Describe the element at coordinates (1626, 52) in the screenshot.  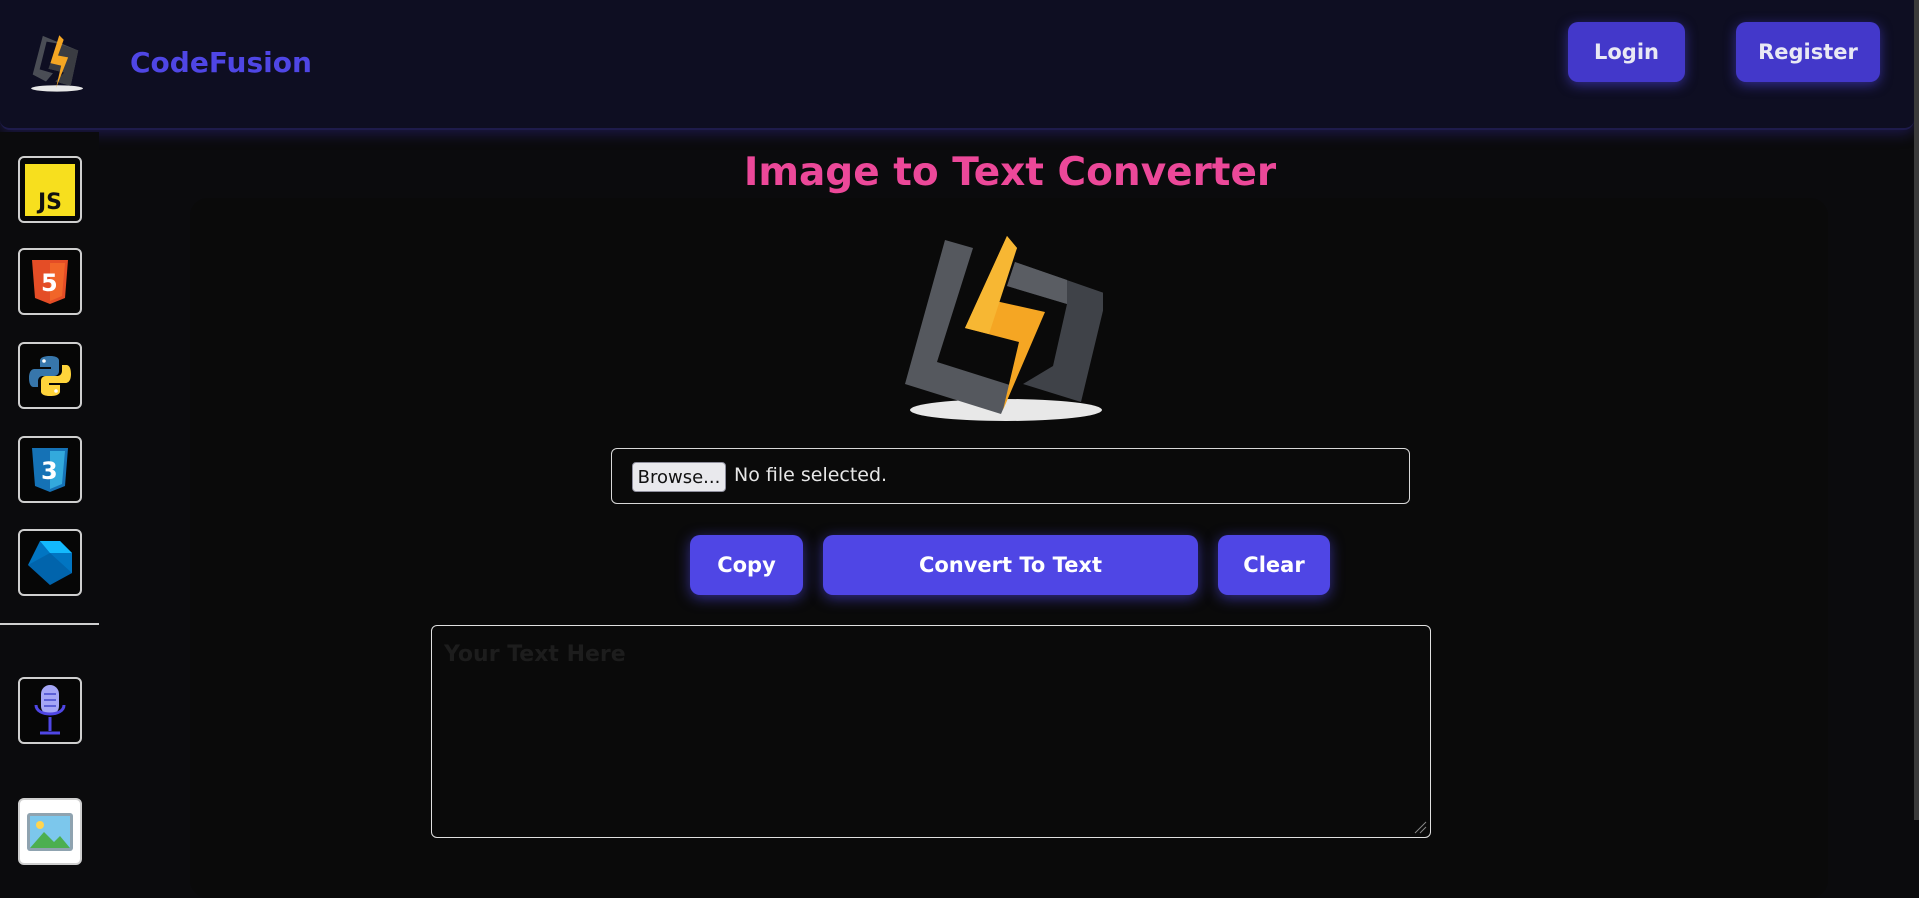
I see `login-button: Login` at that location.